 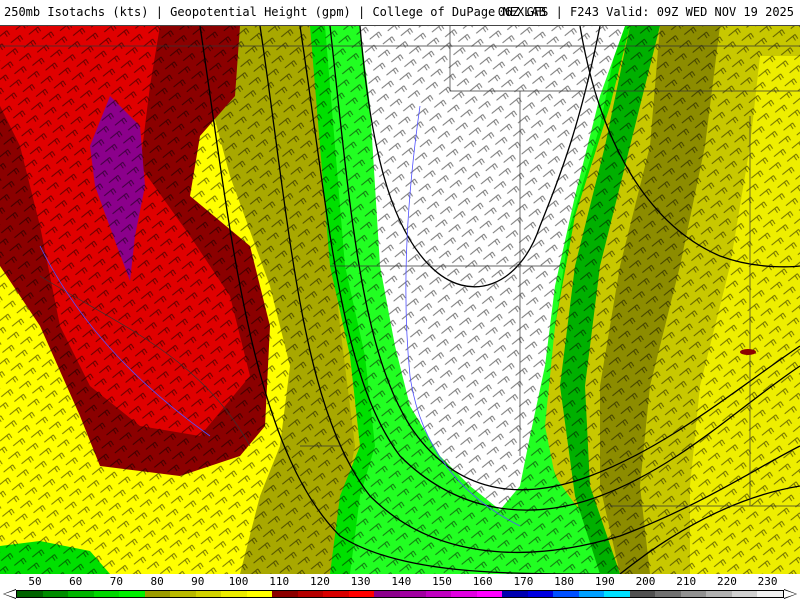 I want to click on legend-tick-label: 100, so click(x=238, y=581).